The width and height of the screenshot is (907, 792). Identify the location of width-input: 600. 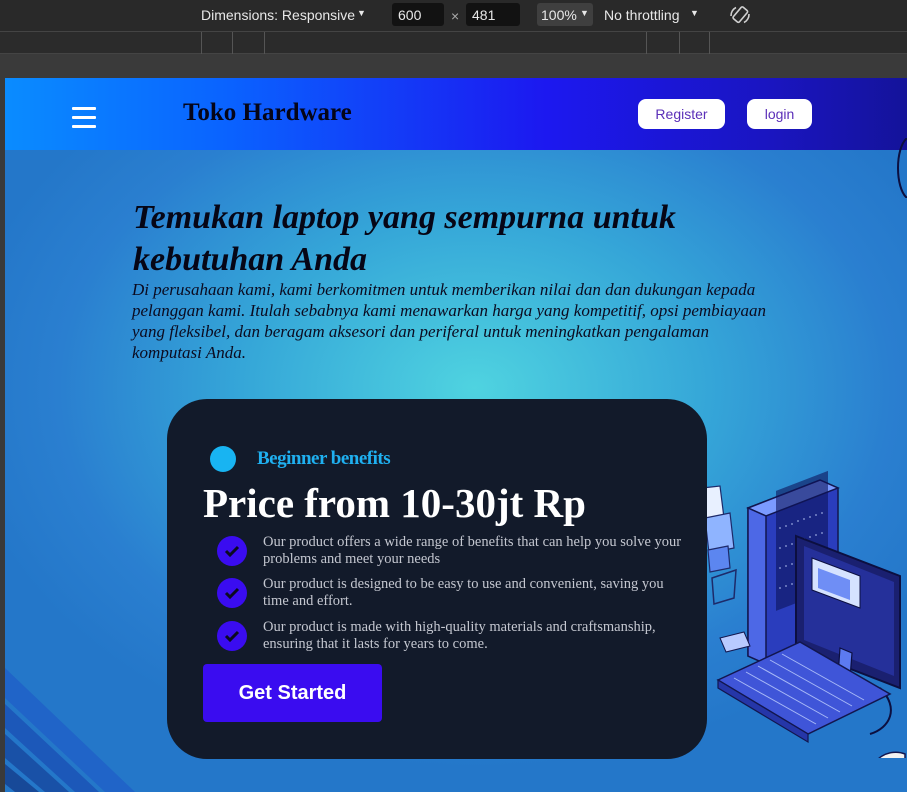
(418, 14).